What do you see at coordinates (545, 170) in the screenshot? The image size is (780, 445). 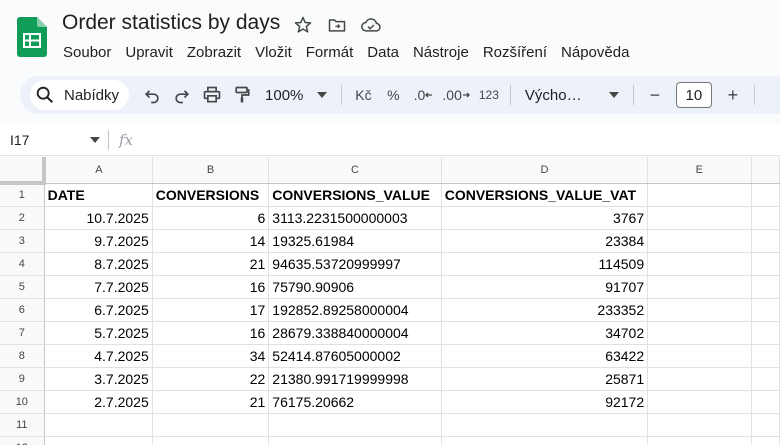 I see `column-header-d: D` at bounding box center [545, 170].